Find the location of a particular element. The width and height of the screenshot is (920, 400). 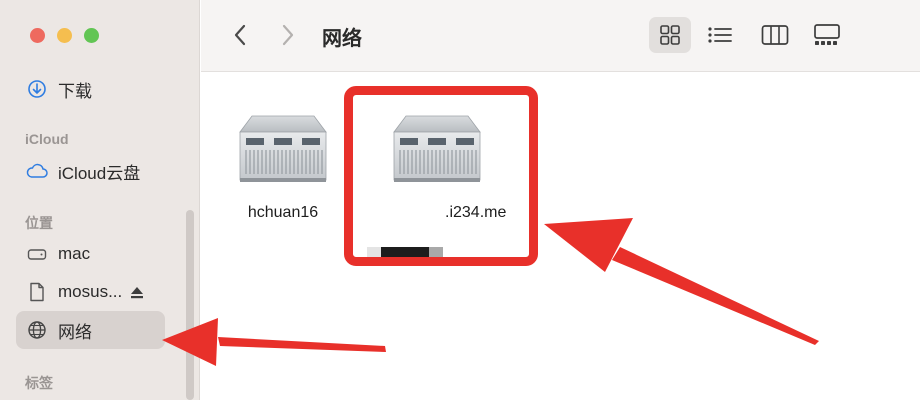

sidebar-item-mac: mac is located at coordinates (90, 254).